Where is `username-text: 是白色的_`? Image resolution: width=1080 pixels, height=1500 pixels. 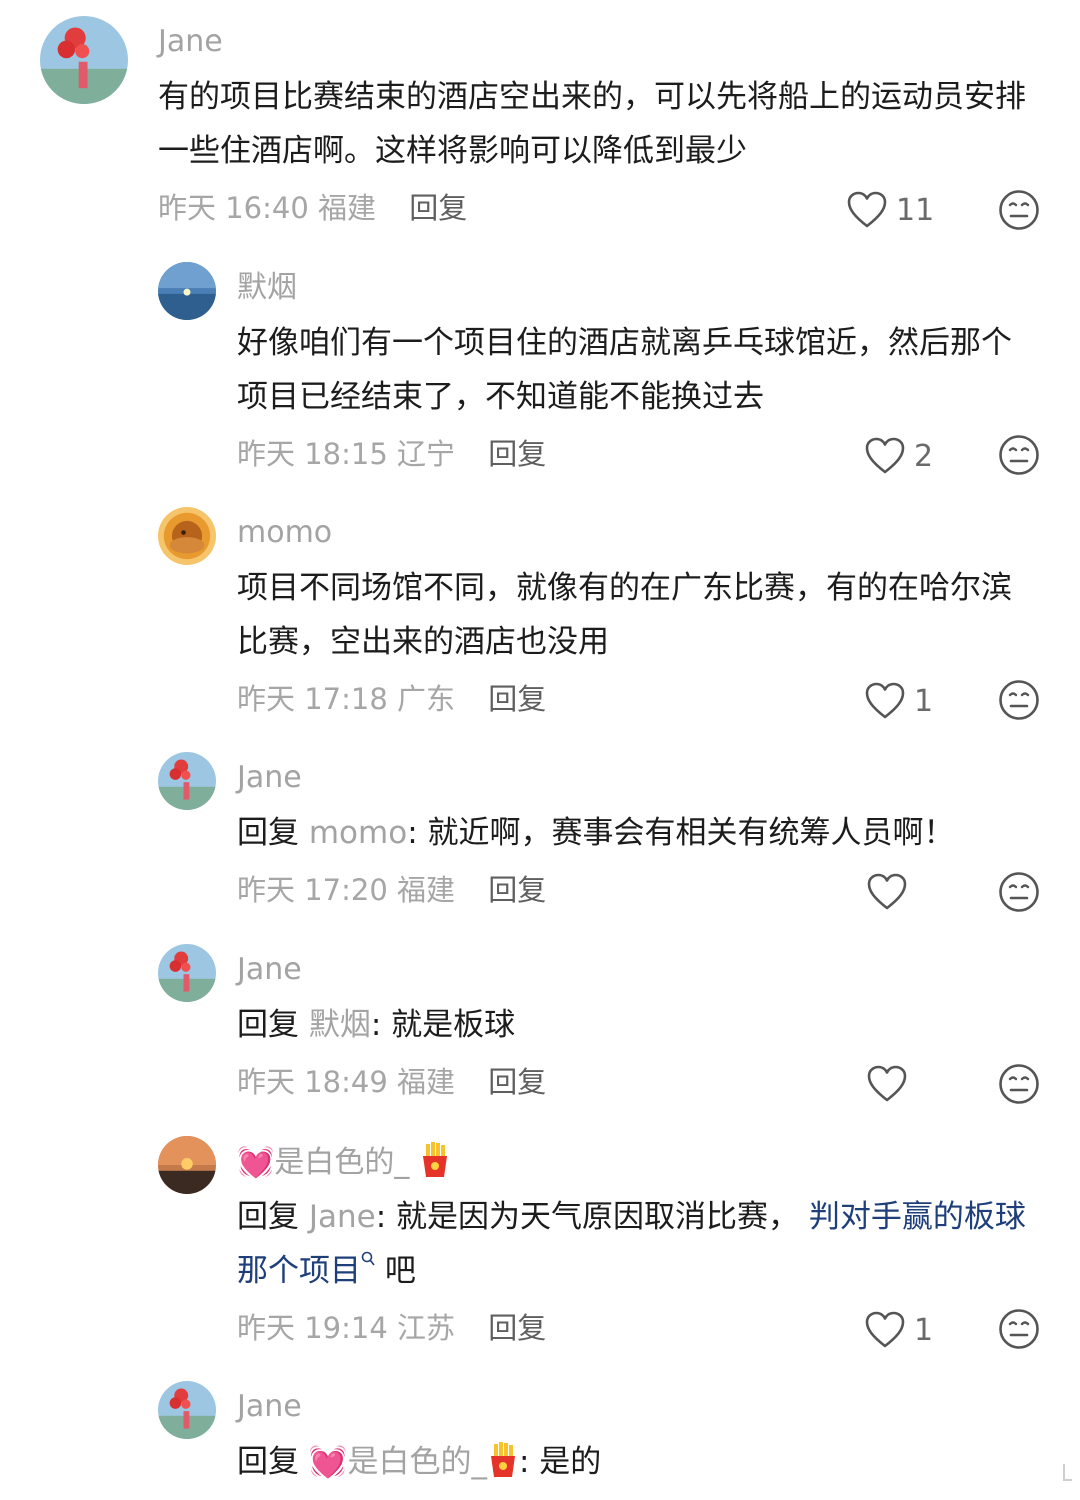
username-text: 是白色的_ is located at coordinates (342, 1162).